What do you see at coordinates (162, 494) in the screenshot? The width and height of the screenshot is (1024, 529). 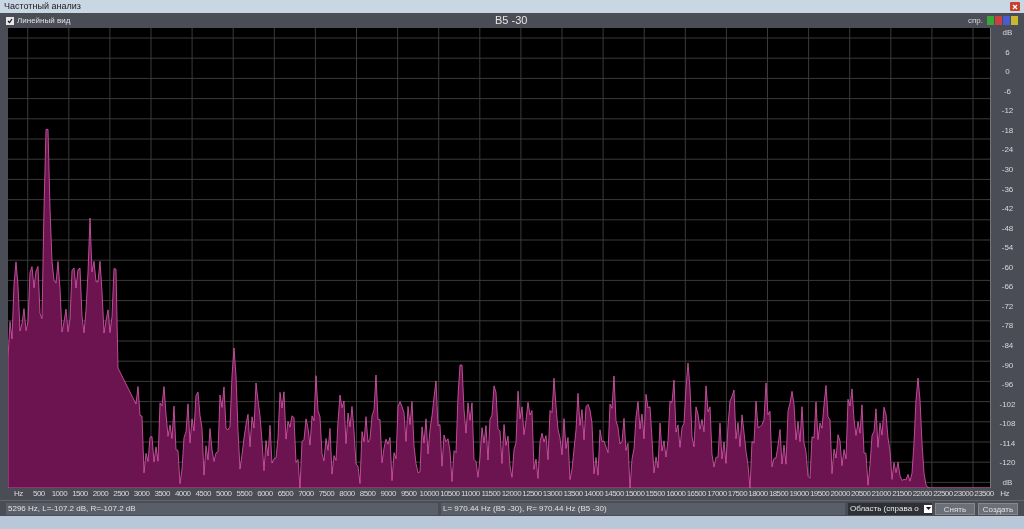 I see `x-axis-label: 3500` at bounding box center [162, 494].